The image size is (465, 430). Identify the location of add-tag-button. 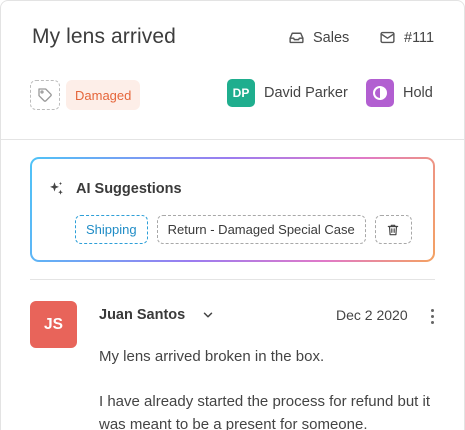
(45, 95).